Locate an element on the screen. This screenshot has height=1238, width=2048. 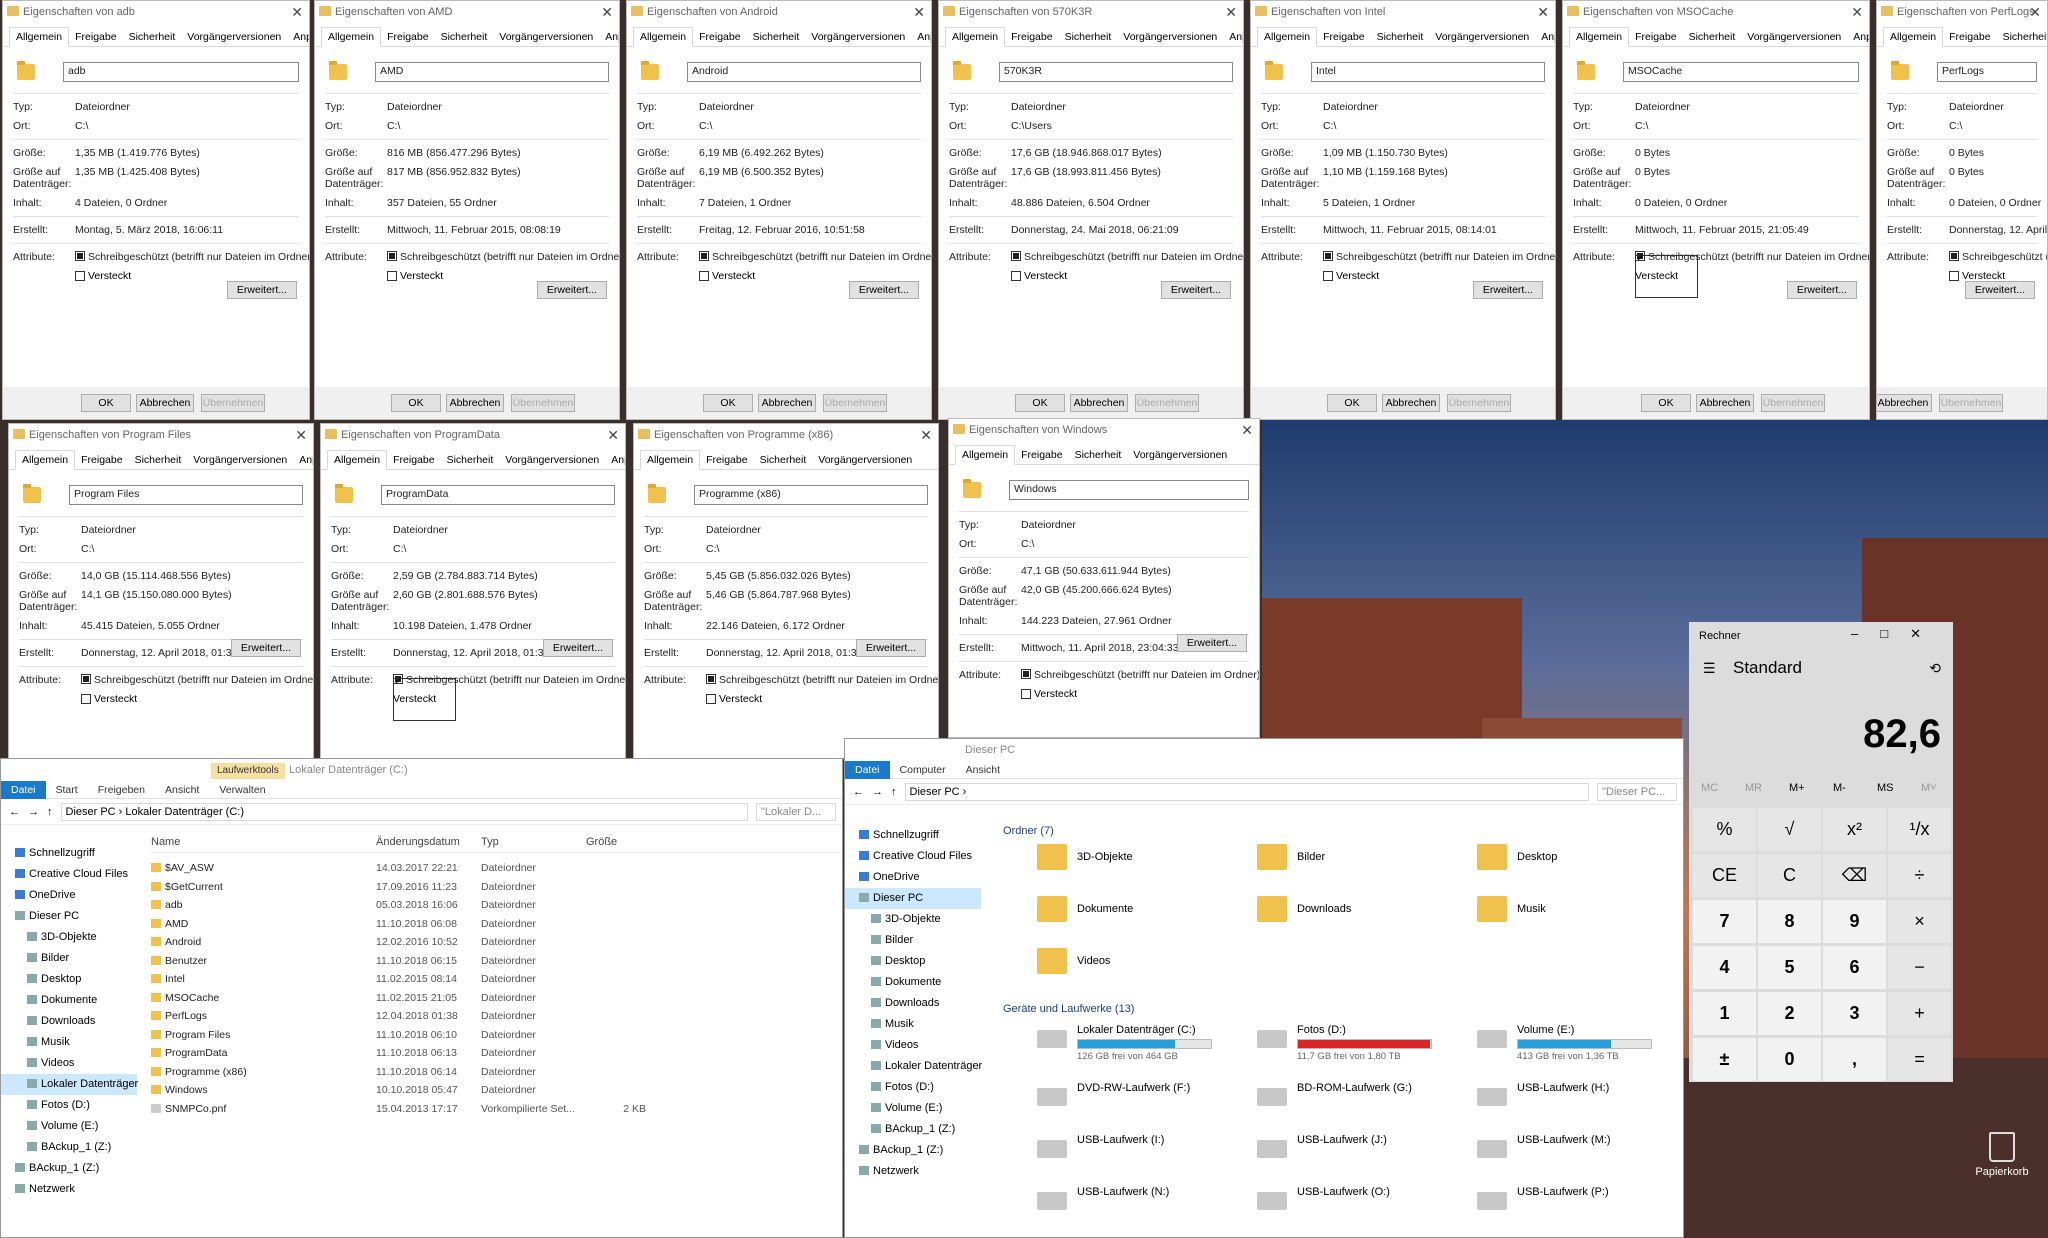
up-icon: ↑ is located at coordinates (894, 792).